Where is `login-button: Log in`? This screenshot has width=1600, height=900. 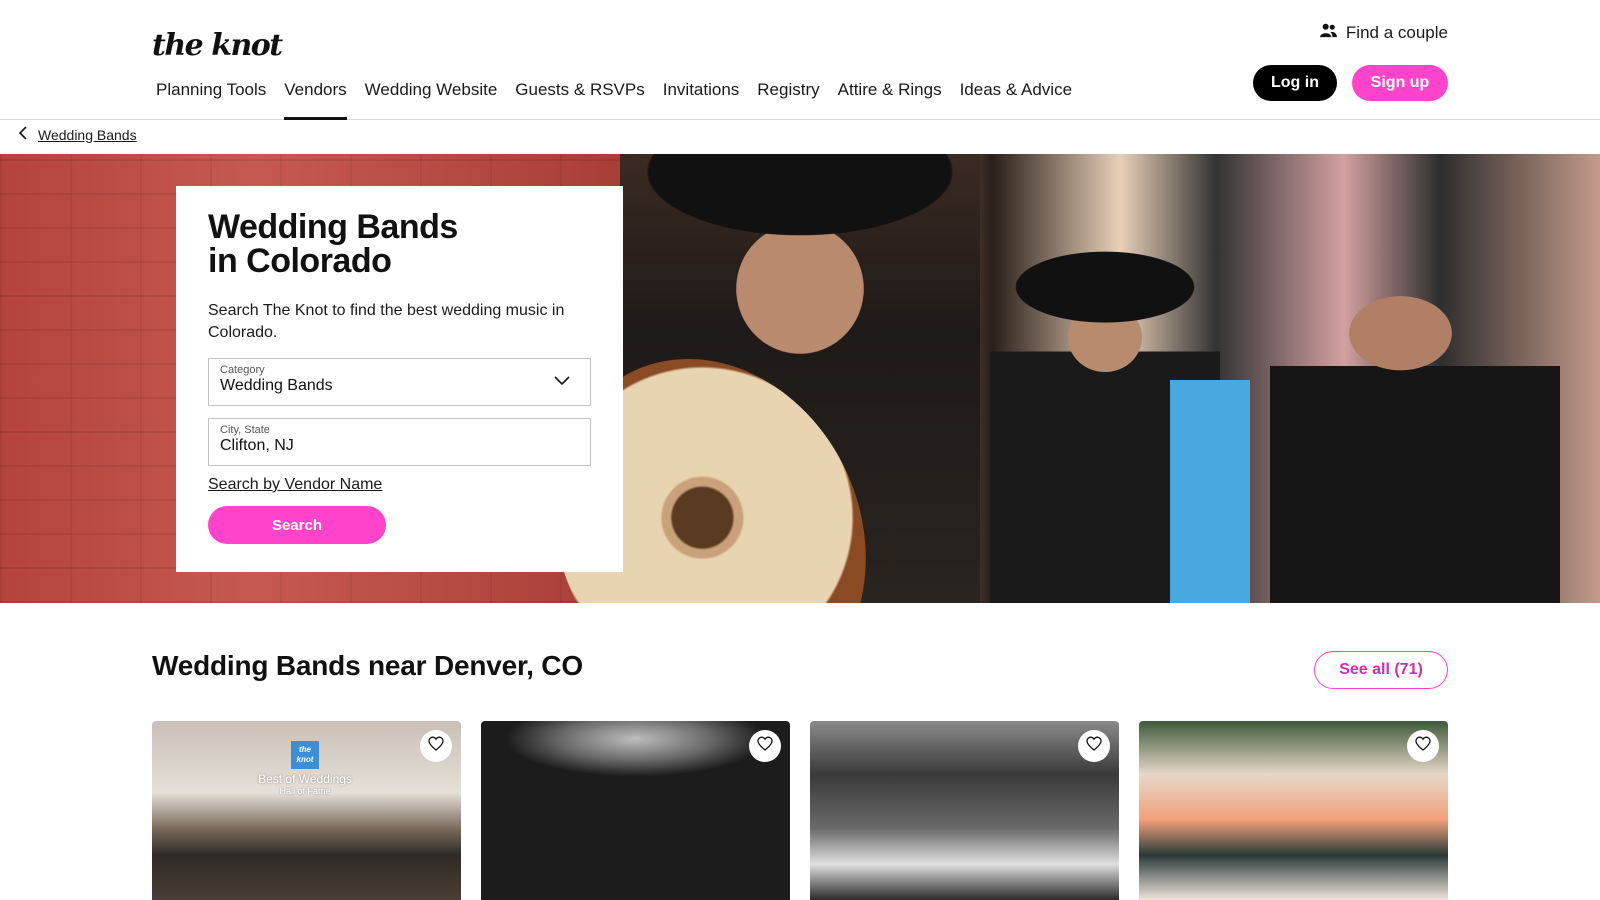 login-button: Log in is located at coordinates (1295, 83).